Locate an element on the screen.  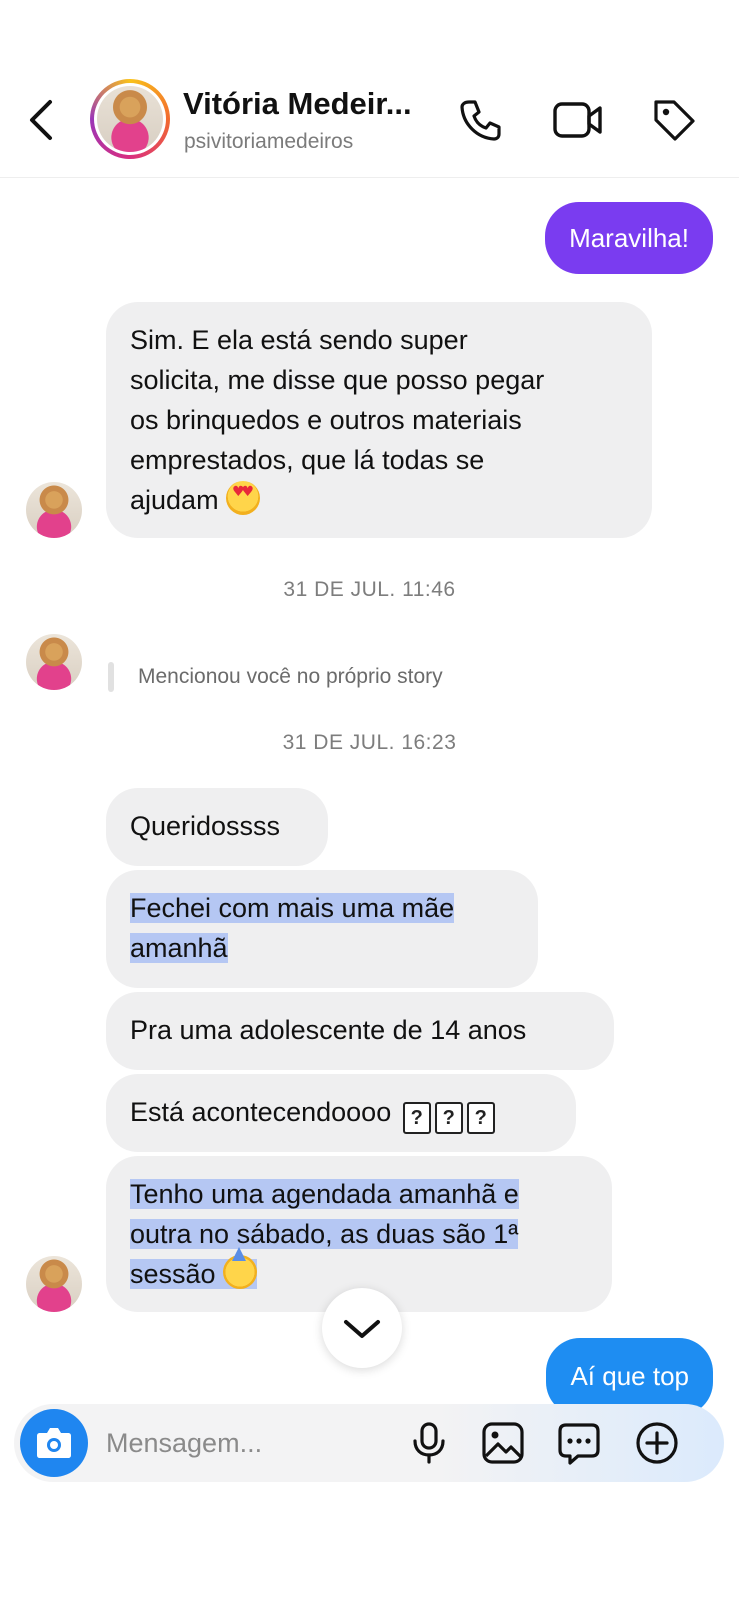
video-camera-icon is located at coordinates (577, 120).